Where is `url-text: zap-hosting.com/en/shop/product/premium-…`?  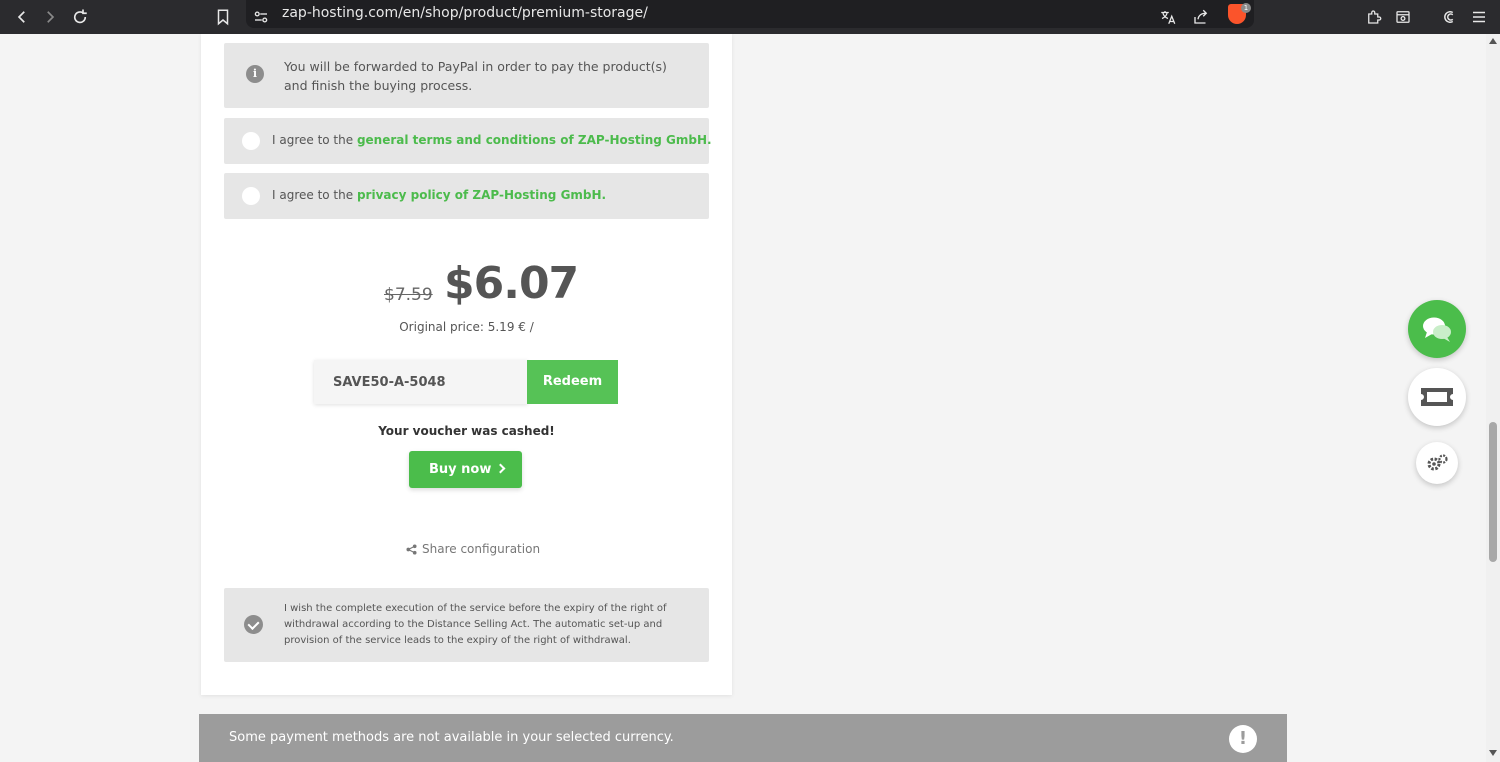
url-text: zap-hosting.com/en/shop/product/premium-… is located at coordinates (465, 13).